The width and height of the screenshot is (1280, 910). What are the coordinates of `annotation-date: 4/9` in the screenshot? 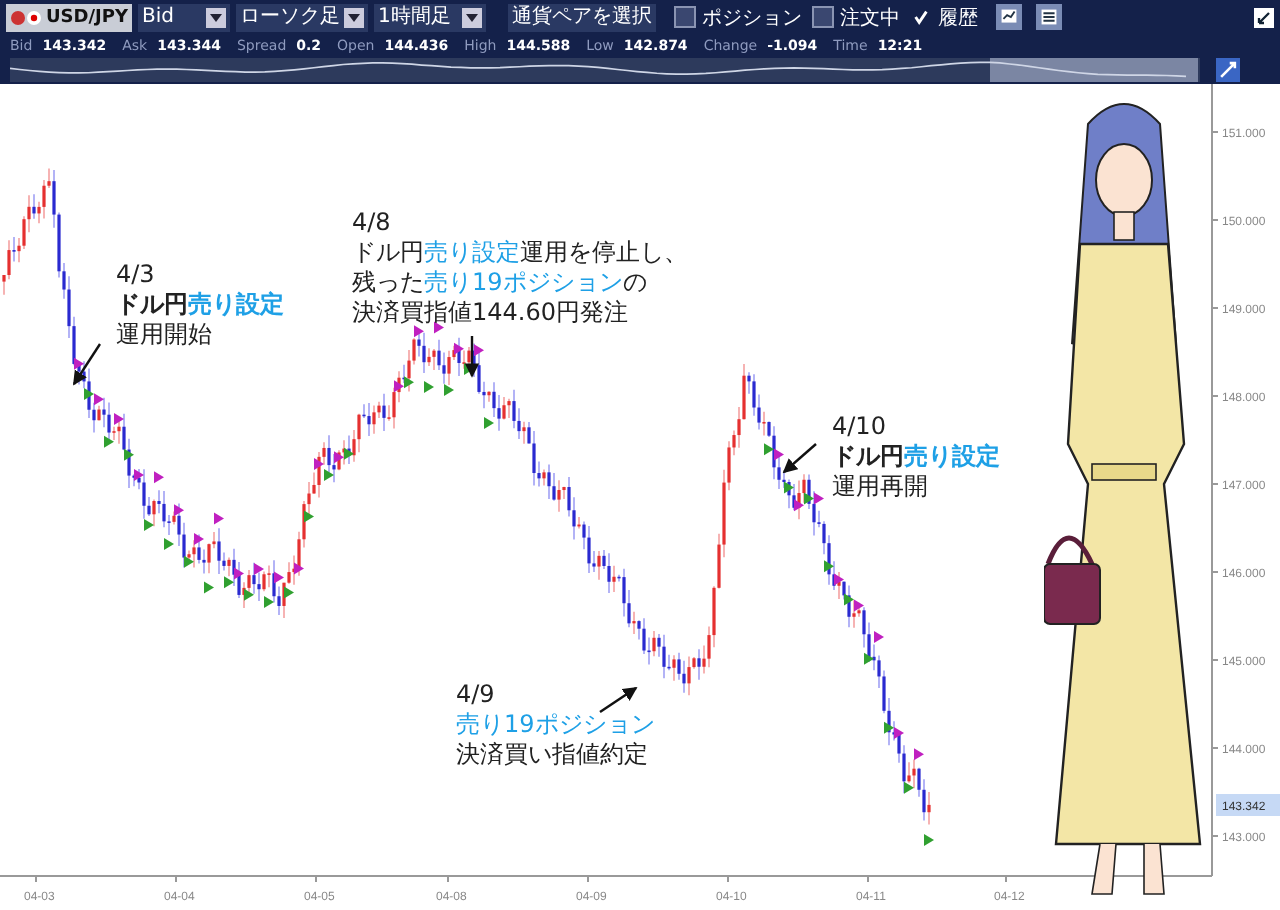 It's located at (475, 695).